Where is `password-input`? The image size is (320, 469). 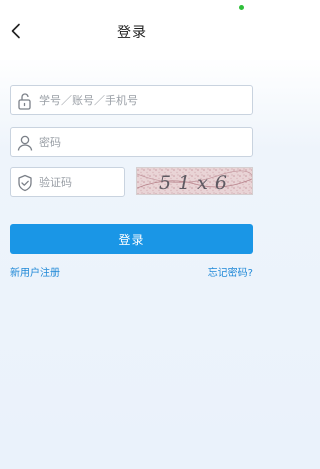
password-input is located at coordinates (139, 142).